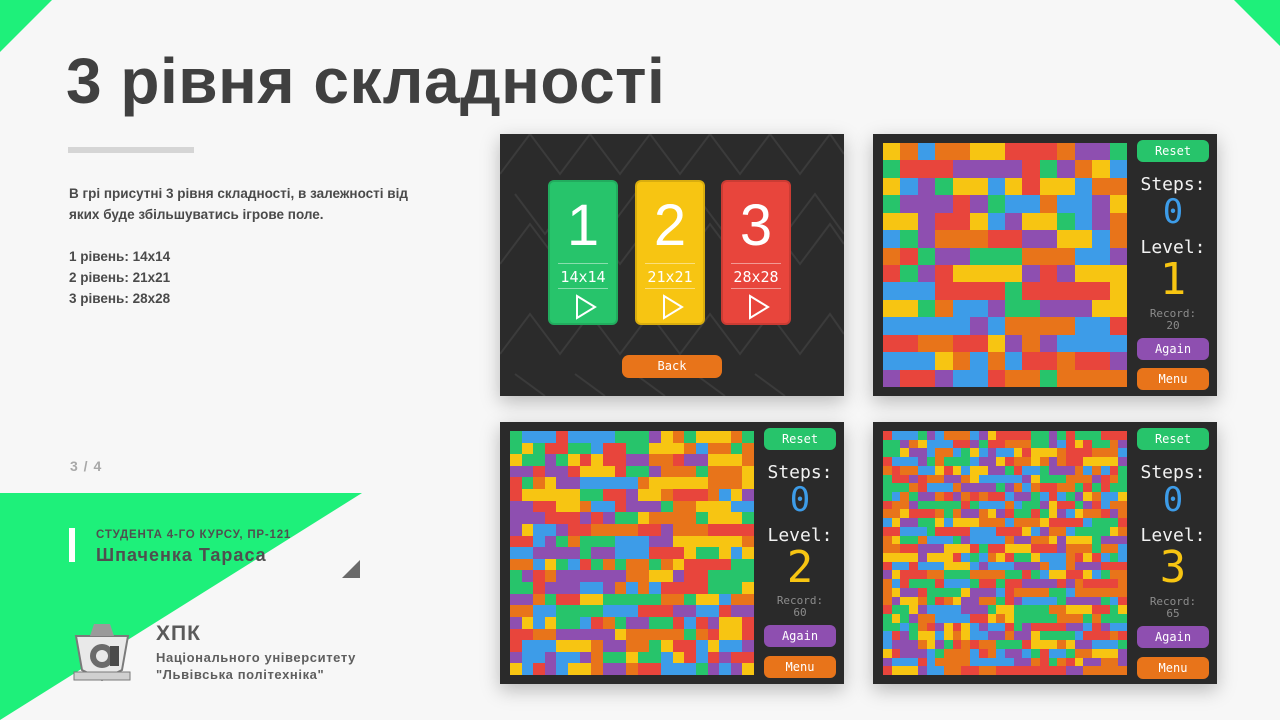 The height and width of the screenshot is (720, 1280). Describe the element at coordinates (756, 252) in the screenshot. I see `level-3-card: 3 28x28` at that location.